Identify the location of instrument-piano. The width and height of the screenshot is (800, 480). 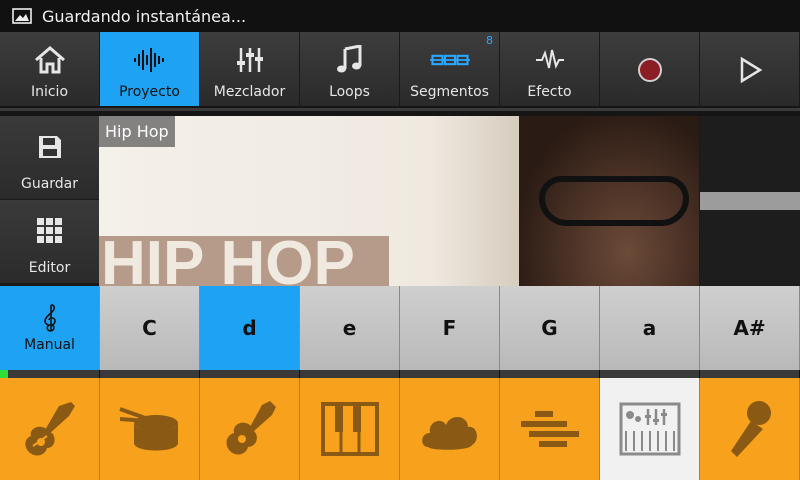
(350, 429).